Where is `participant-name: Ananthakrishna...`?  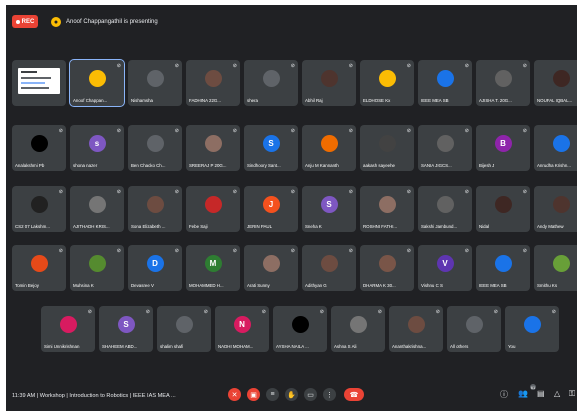 participant-name: Ananthakrishna... is located at coordinates (409, 346).